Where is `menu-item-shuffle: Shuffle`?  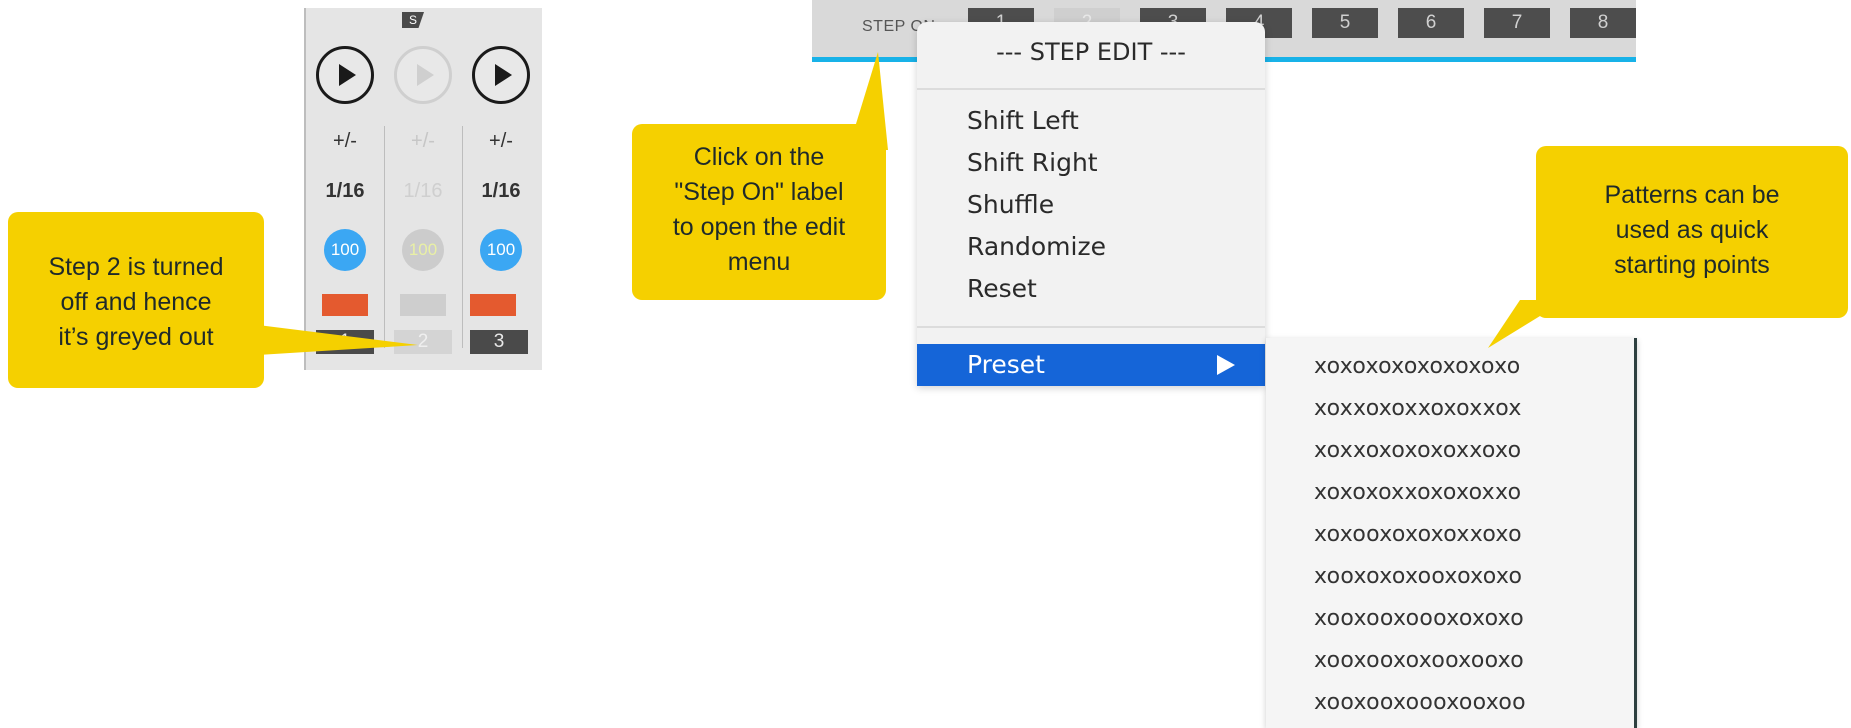 menu-item-shuffle: Shuffle is located at coordinates (1010, 204).